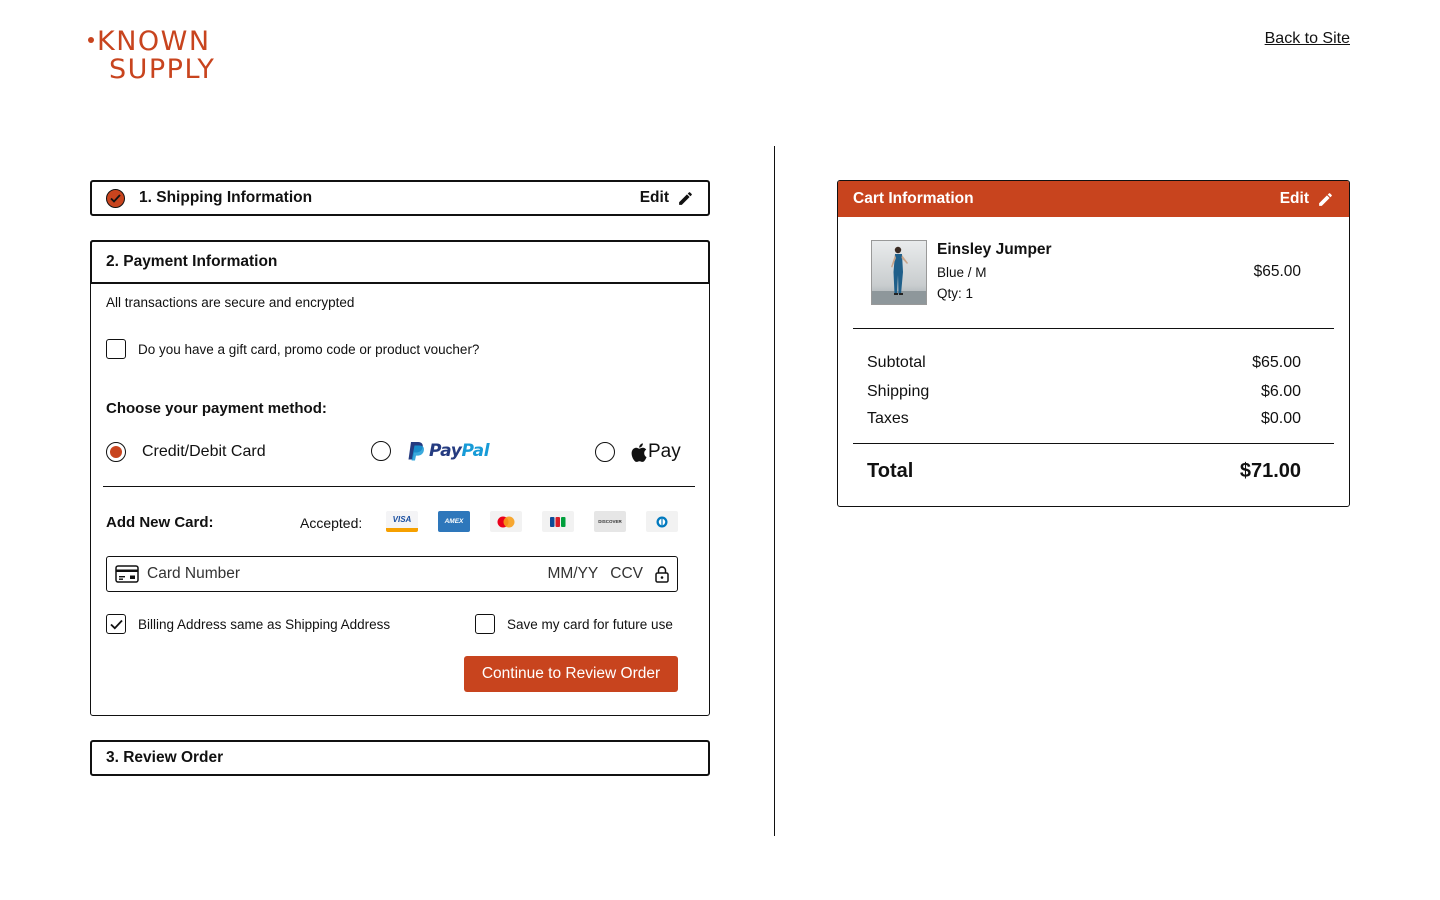 This screenshot has height=900, width=1440. I want to click on method-apple-pay: Pay, so click(638, 452).